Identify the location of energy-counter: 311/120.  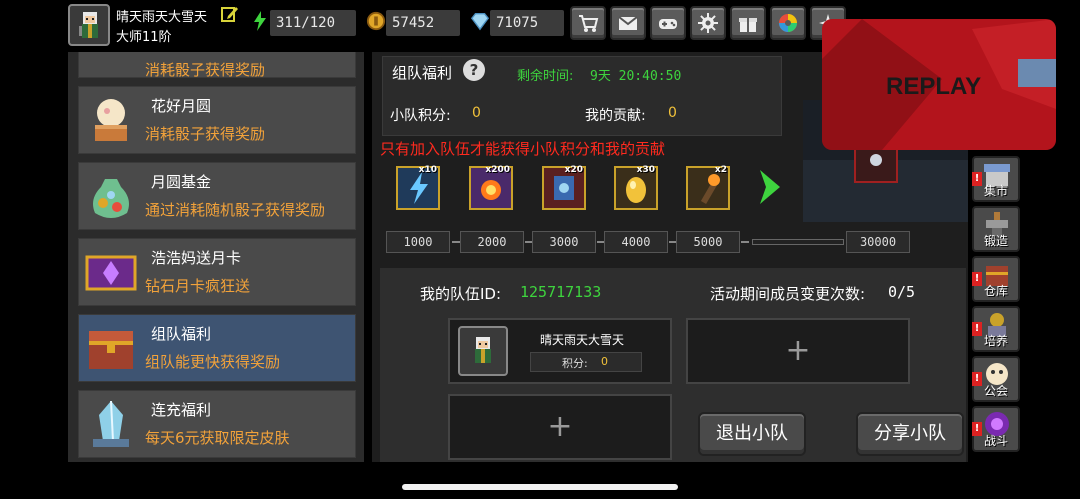
(313, 23).